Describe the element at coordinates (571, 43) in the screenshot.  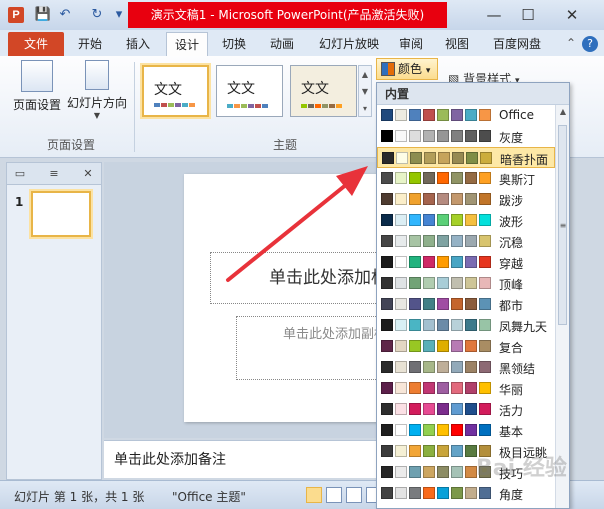
I see `ribbon-collapse-icon: ⌃` at that location.